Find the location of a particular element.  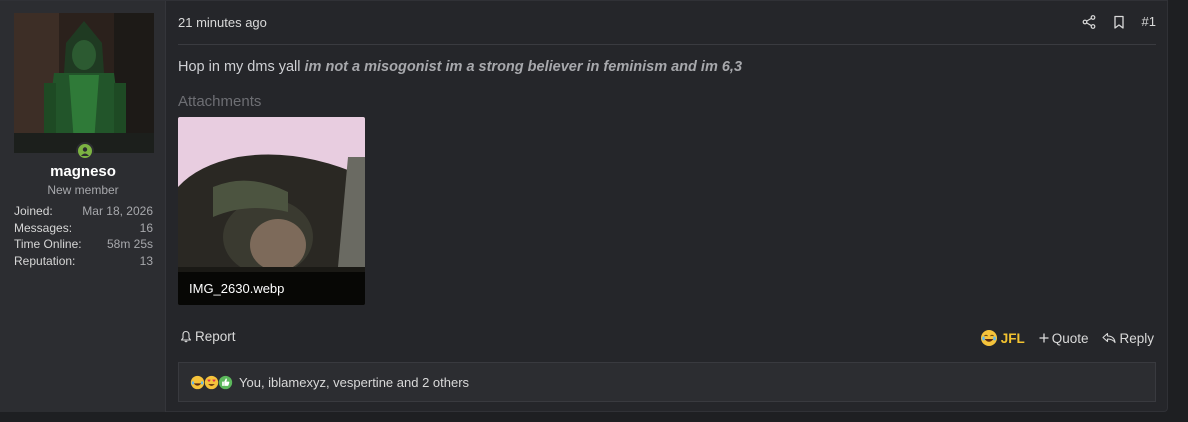

stat-time-online: Time Online: 58m 25s is located at coordinates (83, 244).